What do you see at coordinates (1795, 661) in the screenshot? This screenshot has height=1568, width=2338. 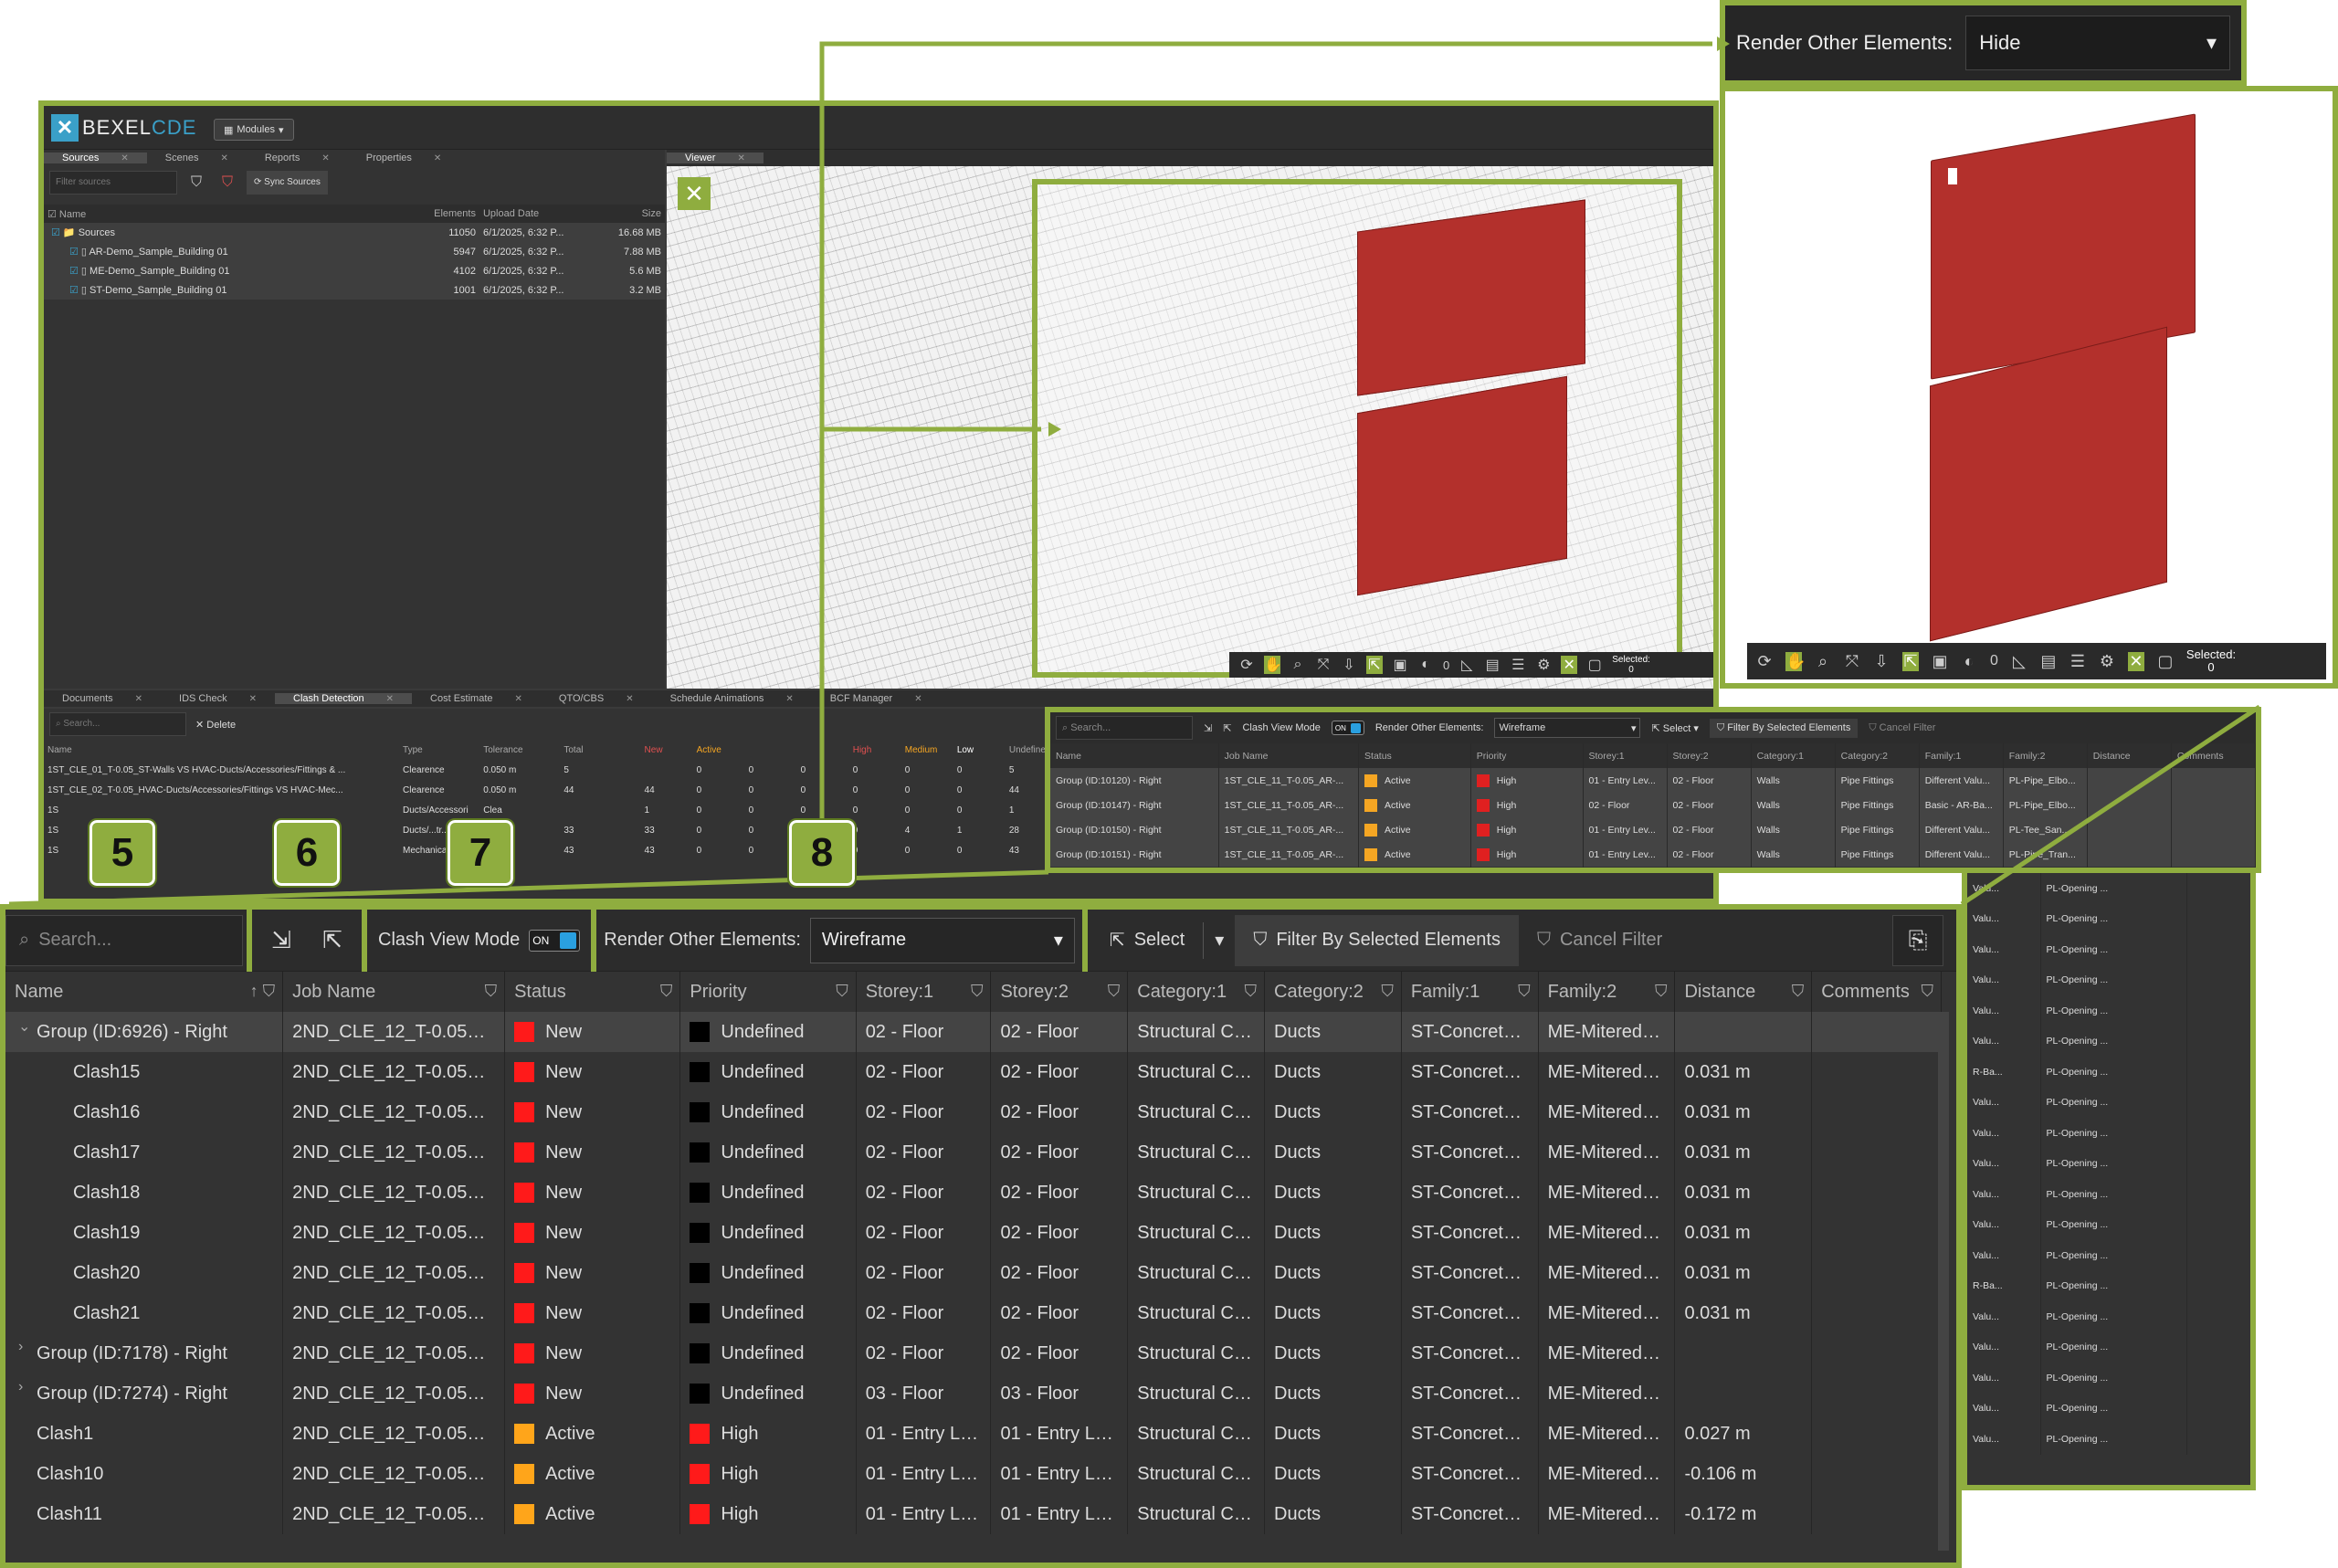 I see `pan-icon: ✋` at bounding box center [1795, 661].